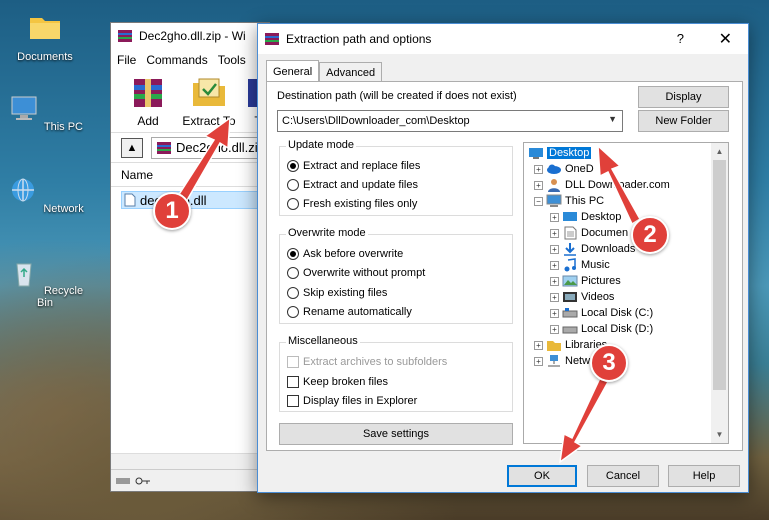 The height and width of the screenshot is (520, 769). What do you see at coordinates (327, 233) in the screenshot?
I see `overwrite-mode-label: Overwrite mode` at bounding box center [327, 233].